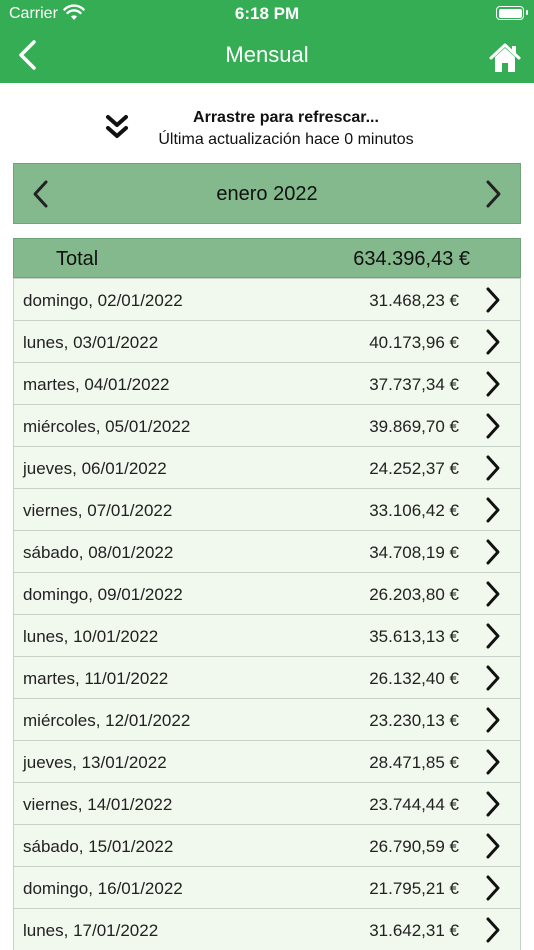 This screenshot has width=534, height=950. What do you see at coordinates (414, 720) in the screenshot?
I see `day-amount: 23.230,13 €` at bounding box center [414, 720].